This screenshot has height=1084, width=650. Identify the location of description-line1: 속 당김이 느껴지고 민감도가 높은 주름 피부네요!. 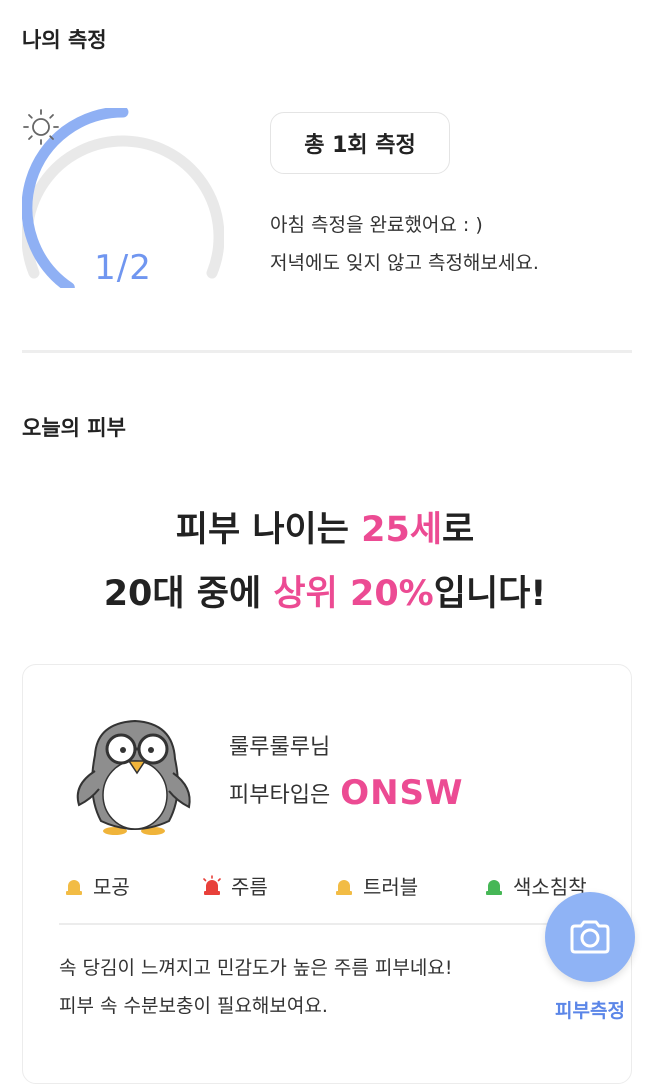
(256, 968).